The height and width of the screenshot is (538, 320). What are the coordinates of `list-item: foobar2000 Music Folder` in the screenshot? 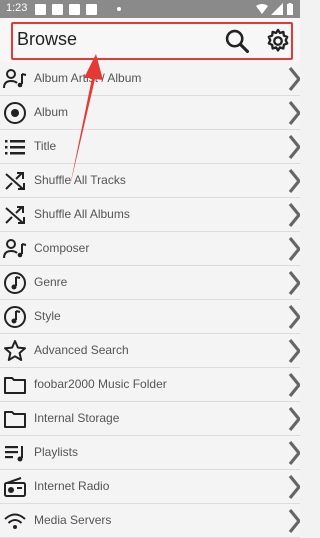 It's located at (150, 385).